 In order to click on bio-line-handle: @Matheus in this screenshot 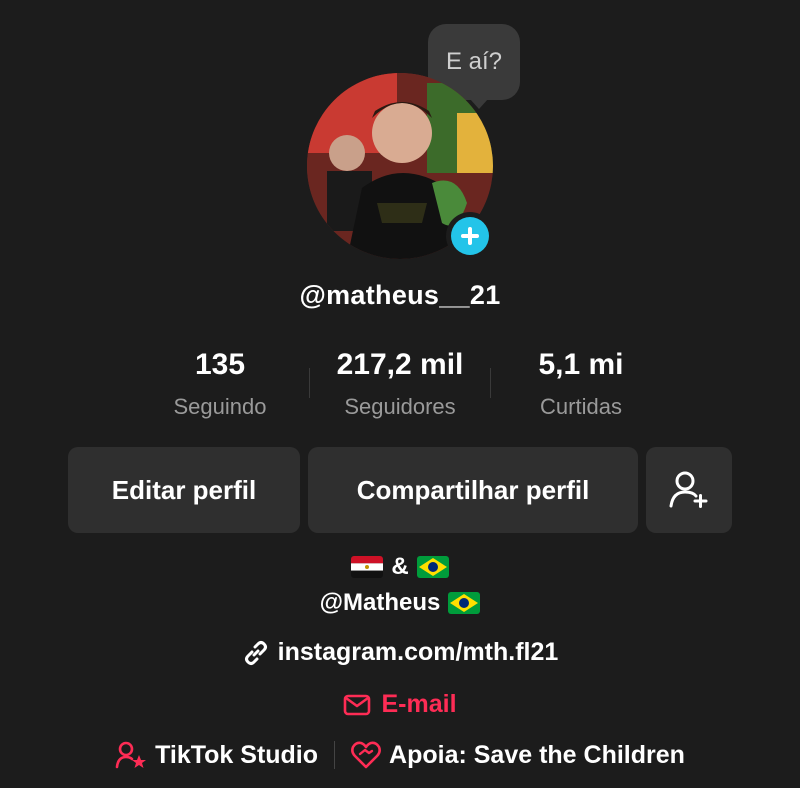, I will do `click(400, 603)`.